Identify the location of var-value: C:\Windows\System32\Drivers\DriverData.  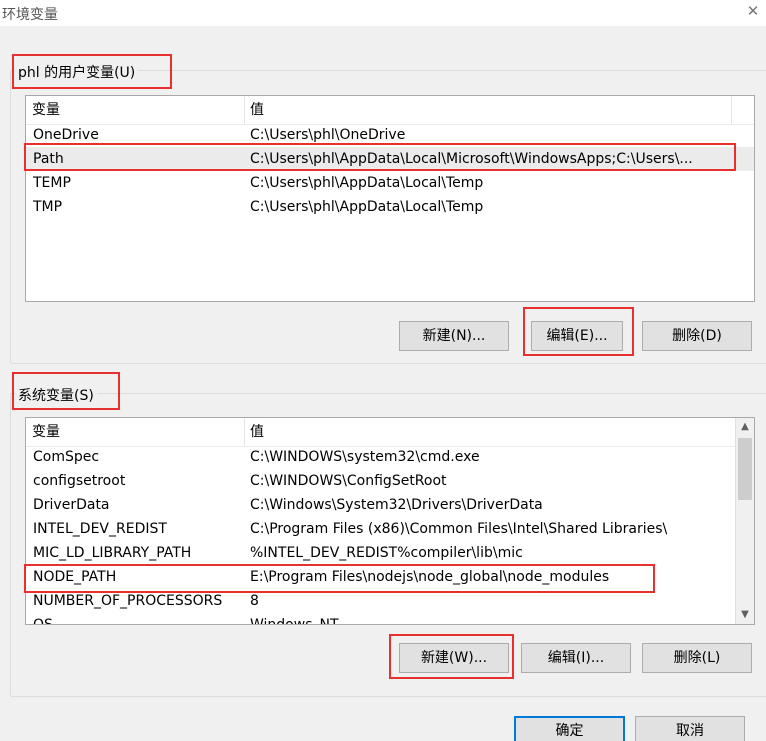
(396, 505).